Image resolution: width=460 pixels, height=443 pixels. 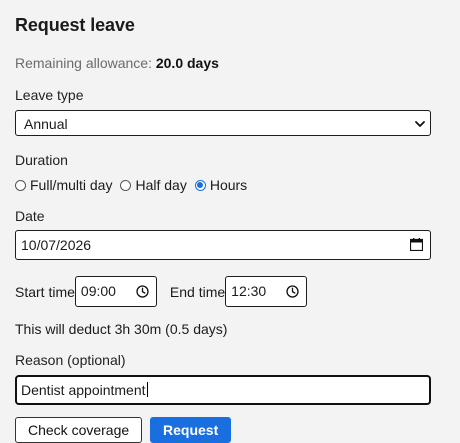 I want to click on date-value: 10/07/2026, so click(x=56, y=245).